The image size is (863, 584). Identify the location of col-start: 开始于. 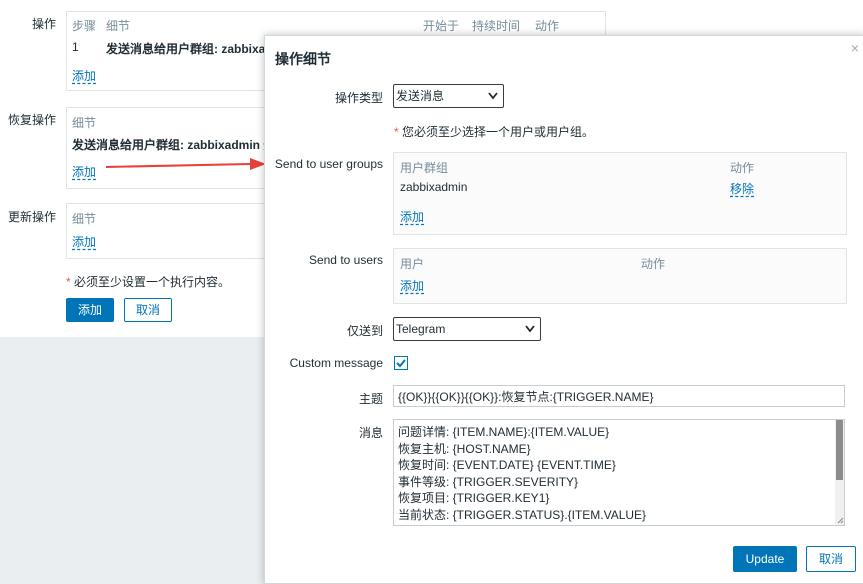
(441, 26).